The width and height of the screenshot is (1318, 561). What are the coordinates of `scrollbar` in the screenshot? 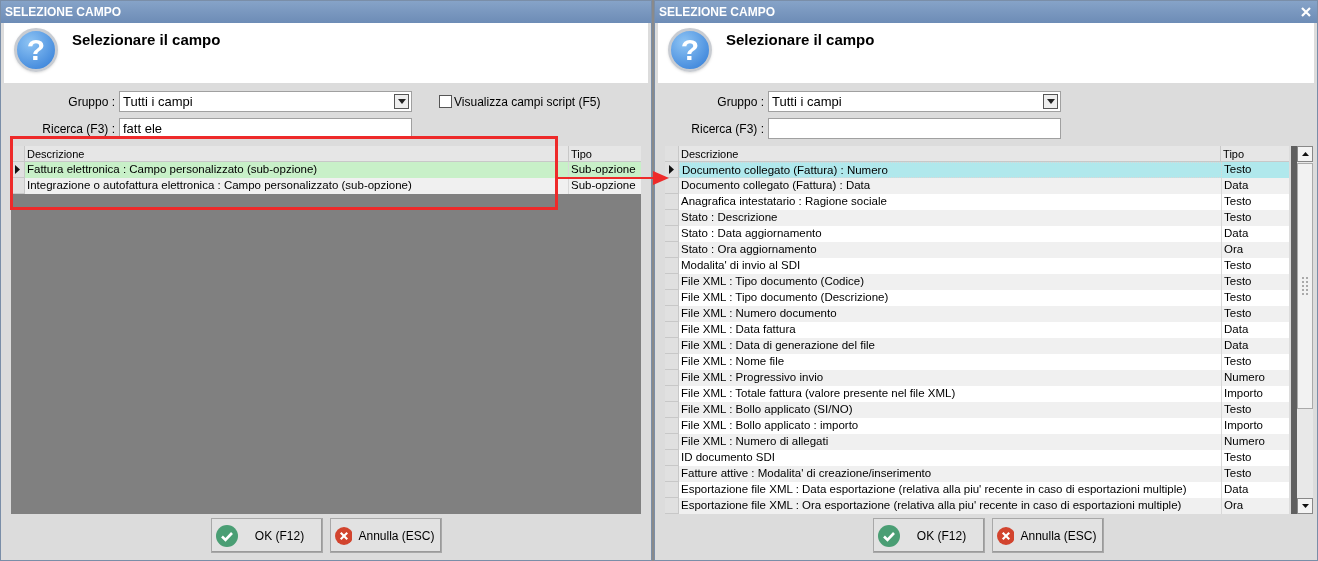 It's located at (1302, 330).